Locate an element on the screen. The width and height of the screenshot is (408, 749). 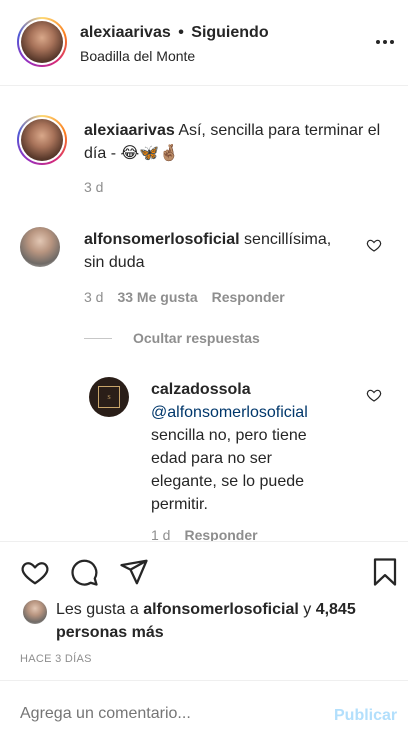
sola-logo: S is located at coordinates (109, 397).